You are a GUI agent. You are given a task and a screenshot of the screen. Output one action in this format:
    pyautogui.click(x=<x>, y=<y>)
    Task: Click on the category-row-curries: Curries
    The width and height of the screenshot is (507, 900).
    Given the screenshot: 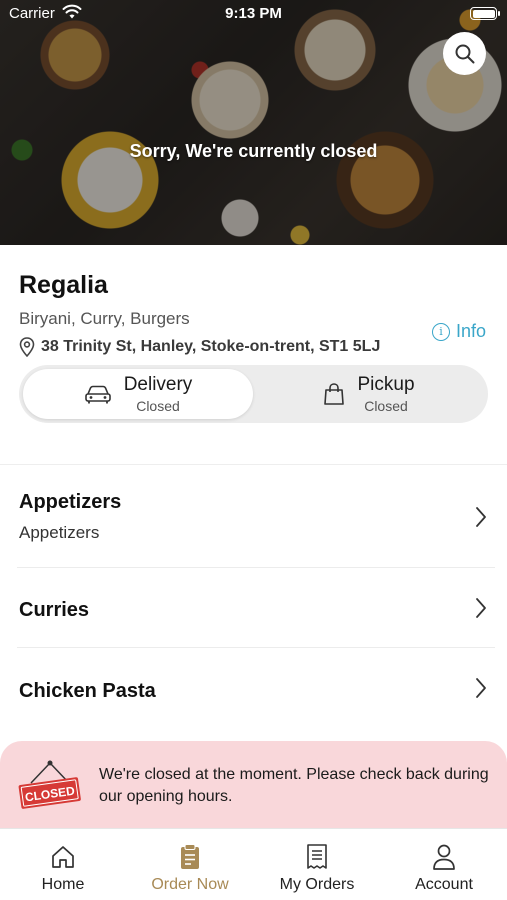 What is the action you would take?
    pyautogui.click(x=253, y=607)
    